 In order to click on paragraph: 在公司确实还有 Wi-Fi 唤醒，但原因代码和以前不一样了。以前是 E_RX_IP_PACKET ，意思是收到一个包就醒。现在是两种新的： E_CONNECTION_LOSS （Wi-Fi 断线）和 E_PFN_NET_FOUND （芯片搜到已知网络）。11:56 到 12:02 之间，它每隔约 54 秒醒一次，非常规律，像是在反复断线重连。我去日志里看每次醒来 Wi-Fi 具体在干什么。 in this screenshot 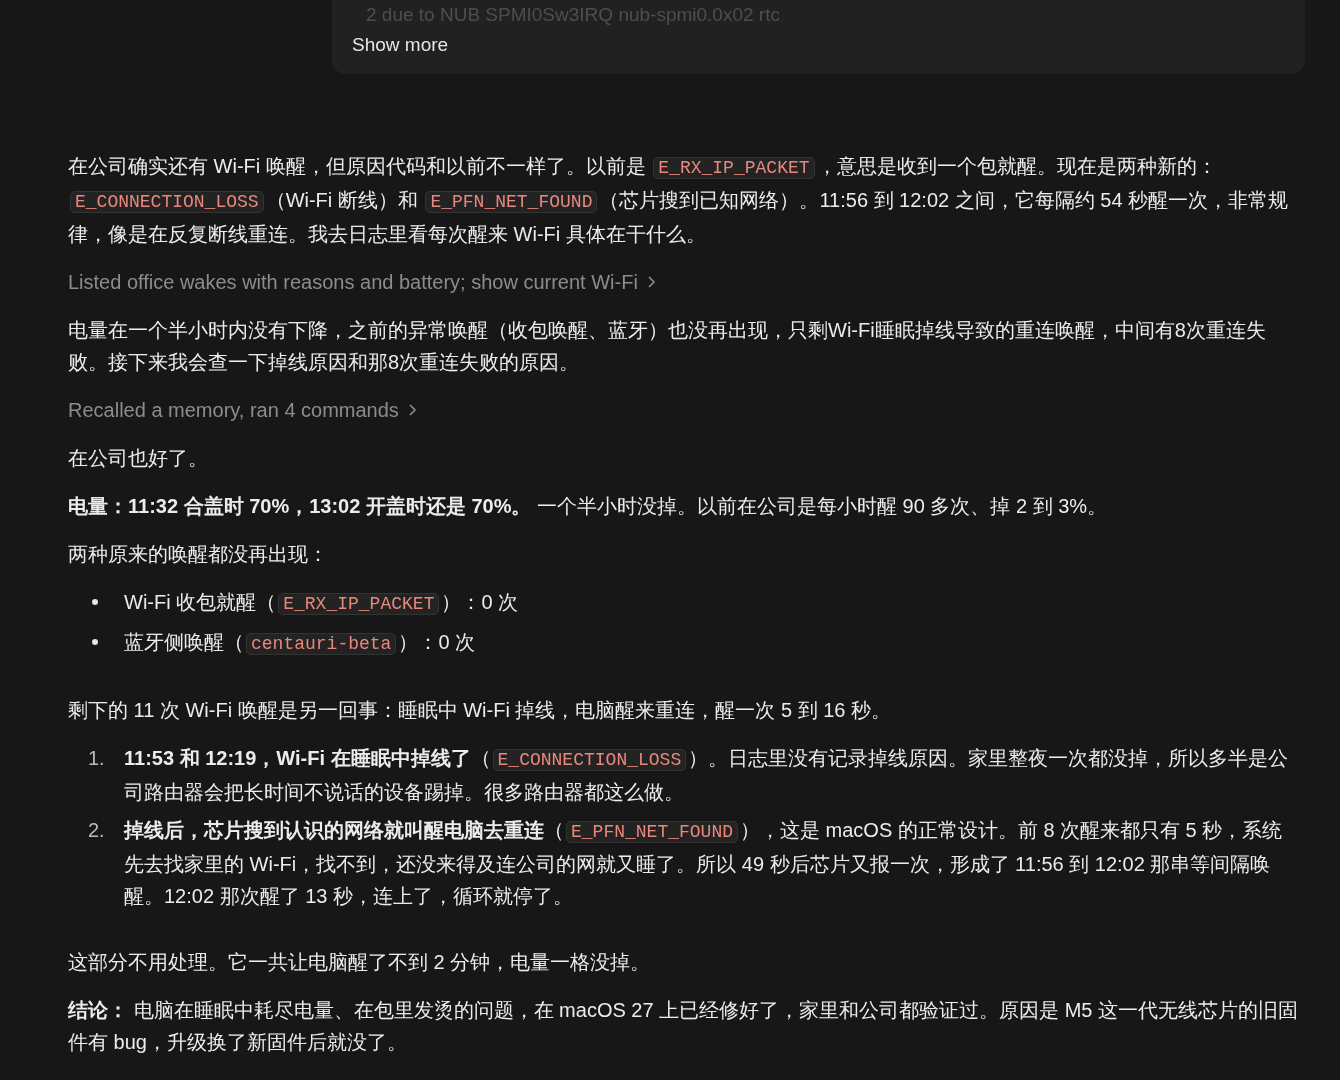, I will do `click(679, 200)`.